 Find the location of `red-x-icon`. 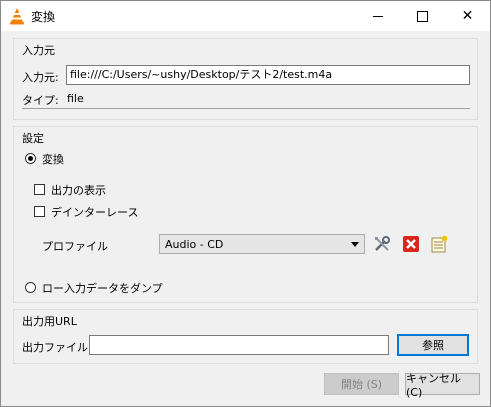

red-x-icon is located at coordinates (411, 244).